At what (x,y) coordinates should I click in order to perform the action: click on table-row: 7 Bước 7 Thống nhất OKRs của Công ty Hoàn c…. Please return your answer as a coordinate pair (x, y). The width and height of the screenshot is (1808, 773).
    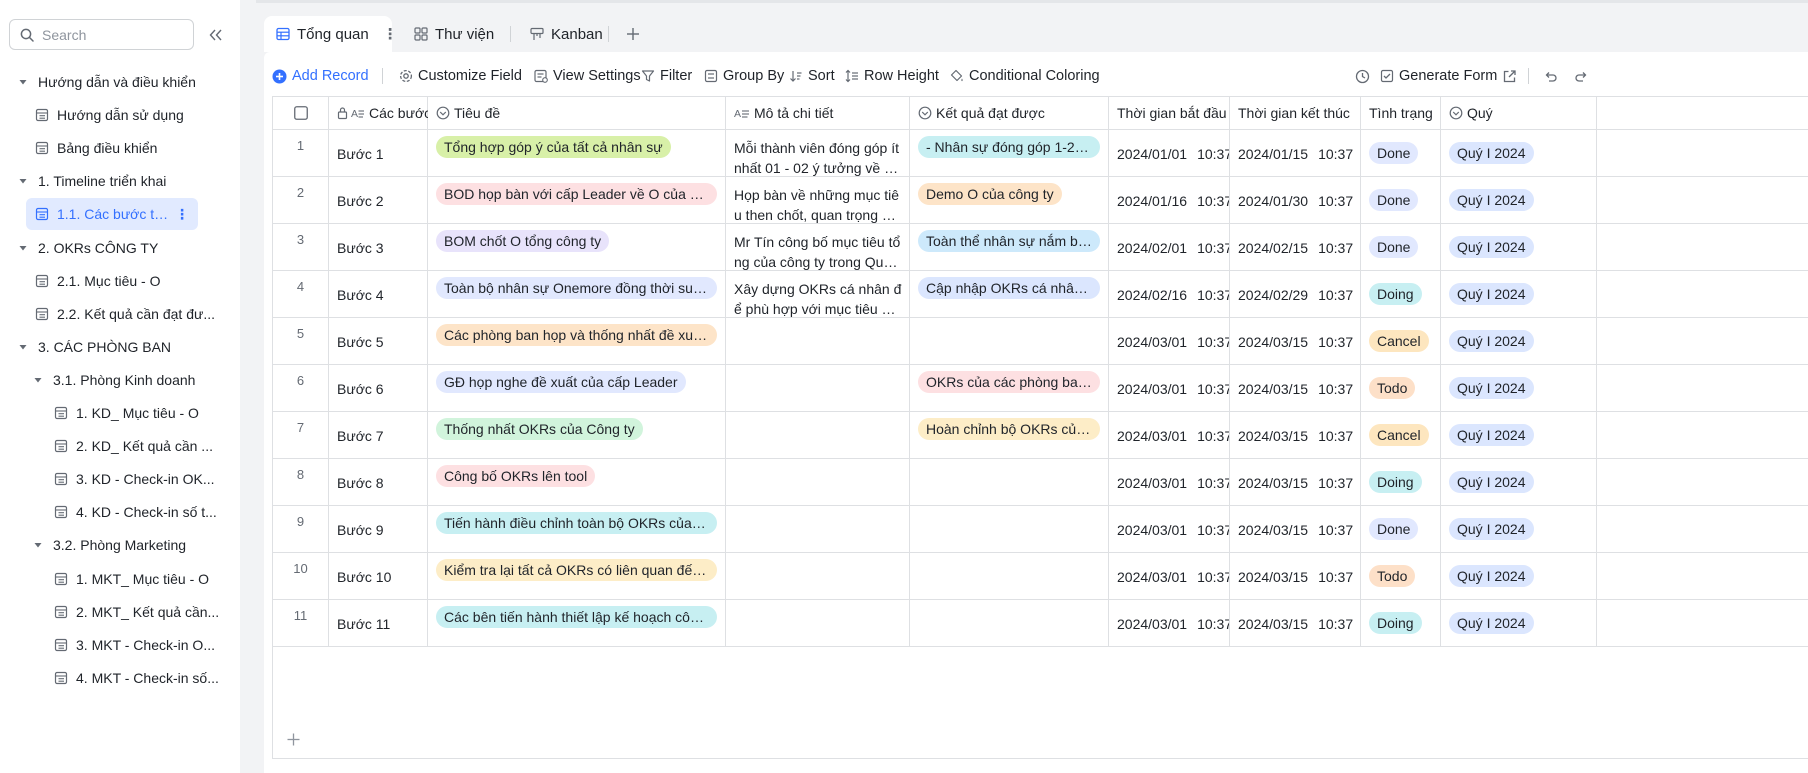
    Looking at the image, I should click on (1040, 435).